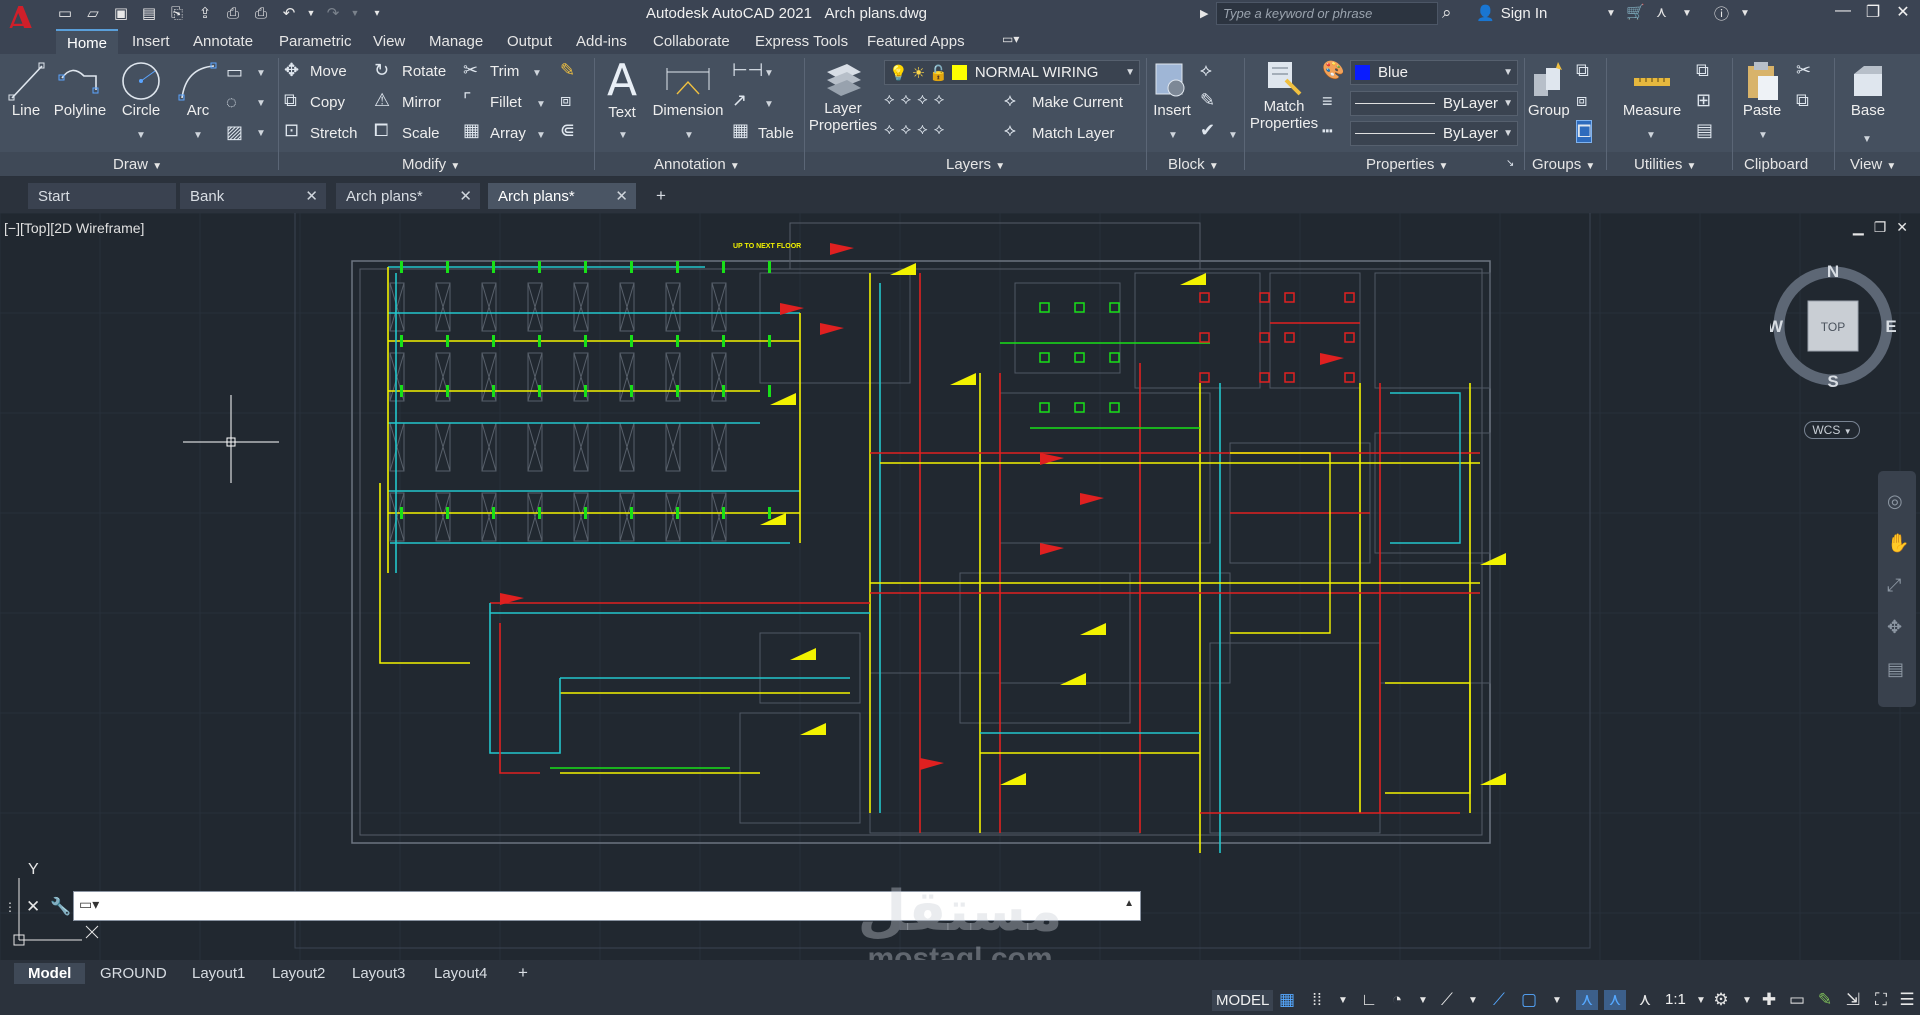 This screenshot has height=1015, width=1920. Describe the element at coordinates (508, 133) in the screenshot. I see `array-button: Array` at that location.